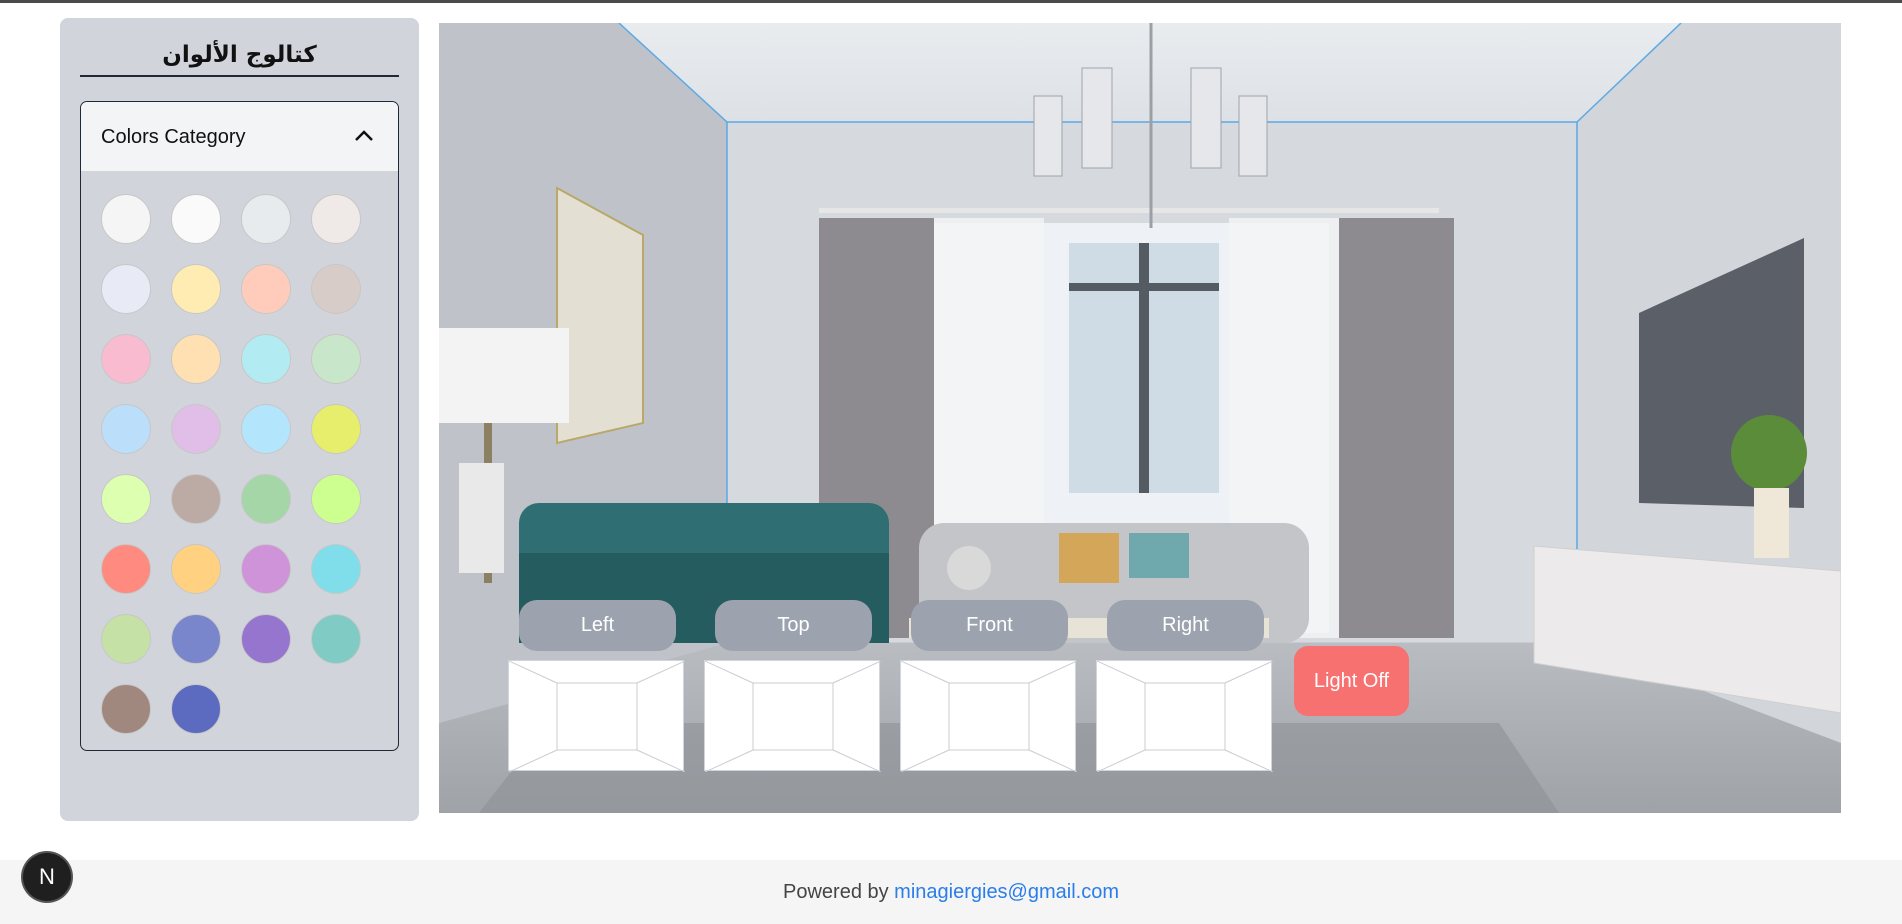 This screenshot has height=924, width=1902. What do you see at coordinates (988, 716) in the screenshot?
I see `front-view-thumbnail` at bounding box center [988, 716].